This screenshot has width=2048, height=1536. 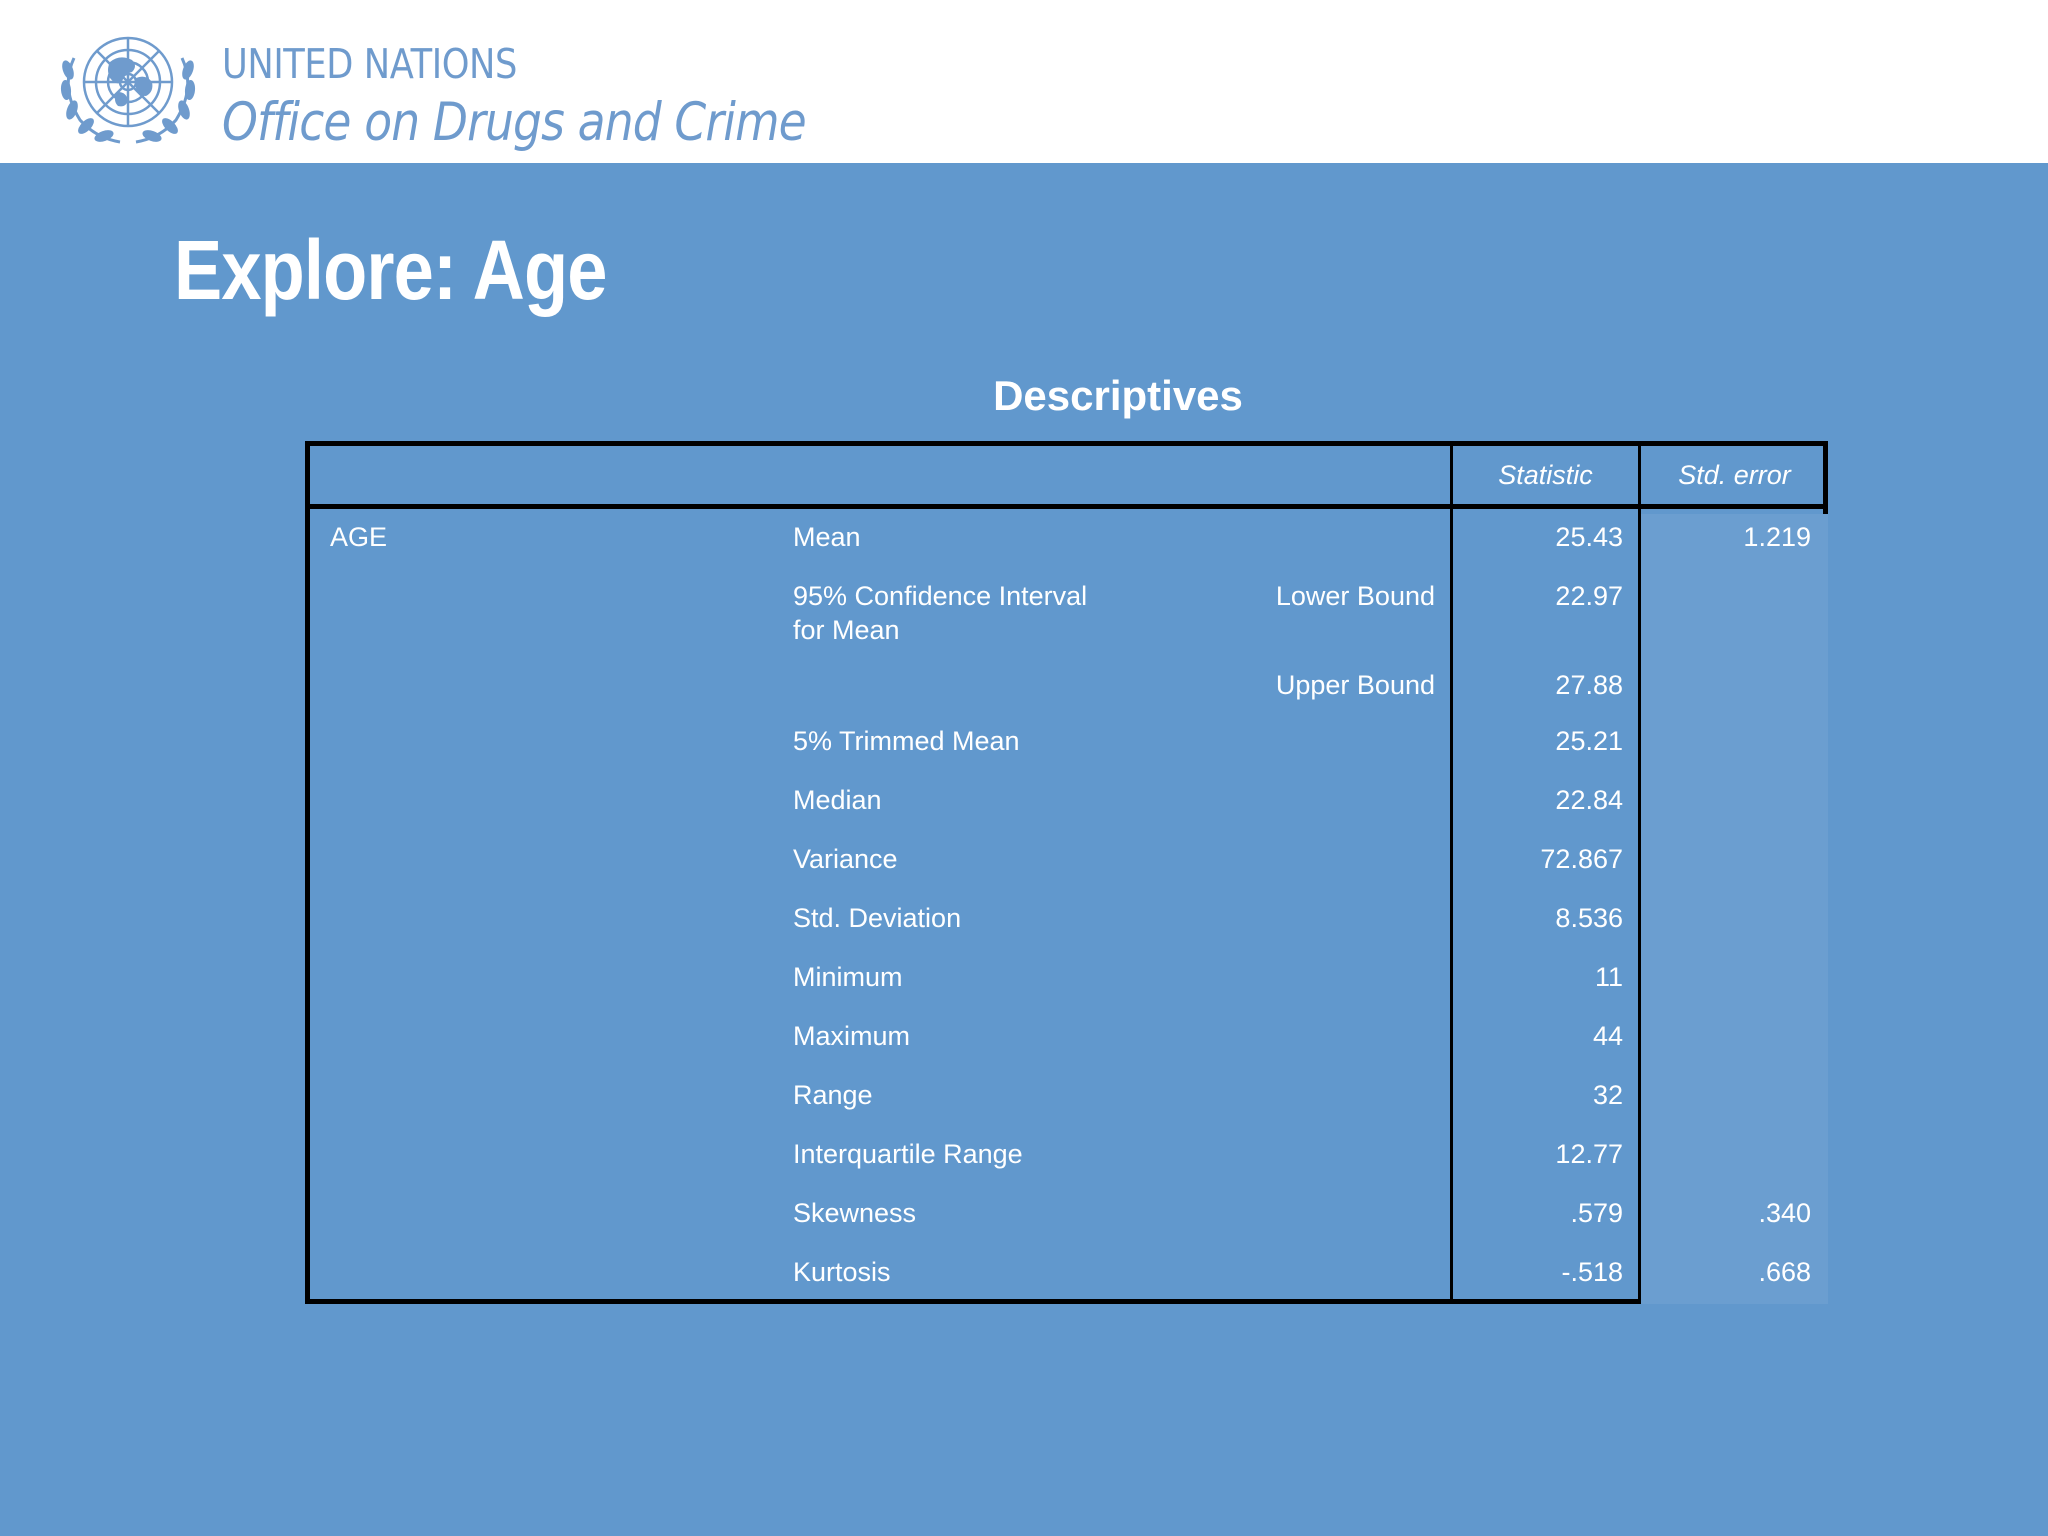 I want to click on column-header-statistic: Statistic, so click(x=1545, y=475).